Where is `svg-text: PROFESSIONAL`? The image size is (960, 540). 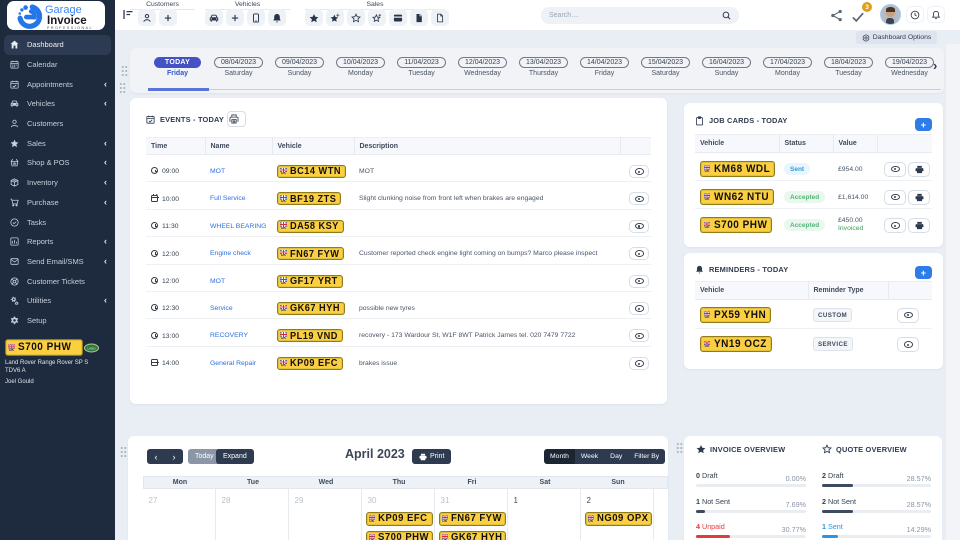 svg-text: PROFESSIONAL is located at coordinates (70, 28).